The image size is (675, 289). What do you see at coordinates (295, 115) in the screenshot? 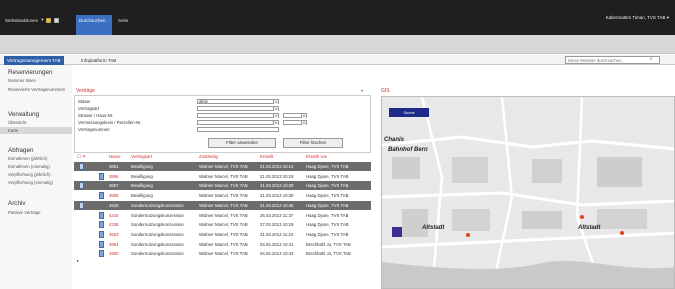
I see `hausnr-select: ▾` at bounding box center [295, 115].